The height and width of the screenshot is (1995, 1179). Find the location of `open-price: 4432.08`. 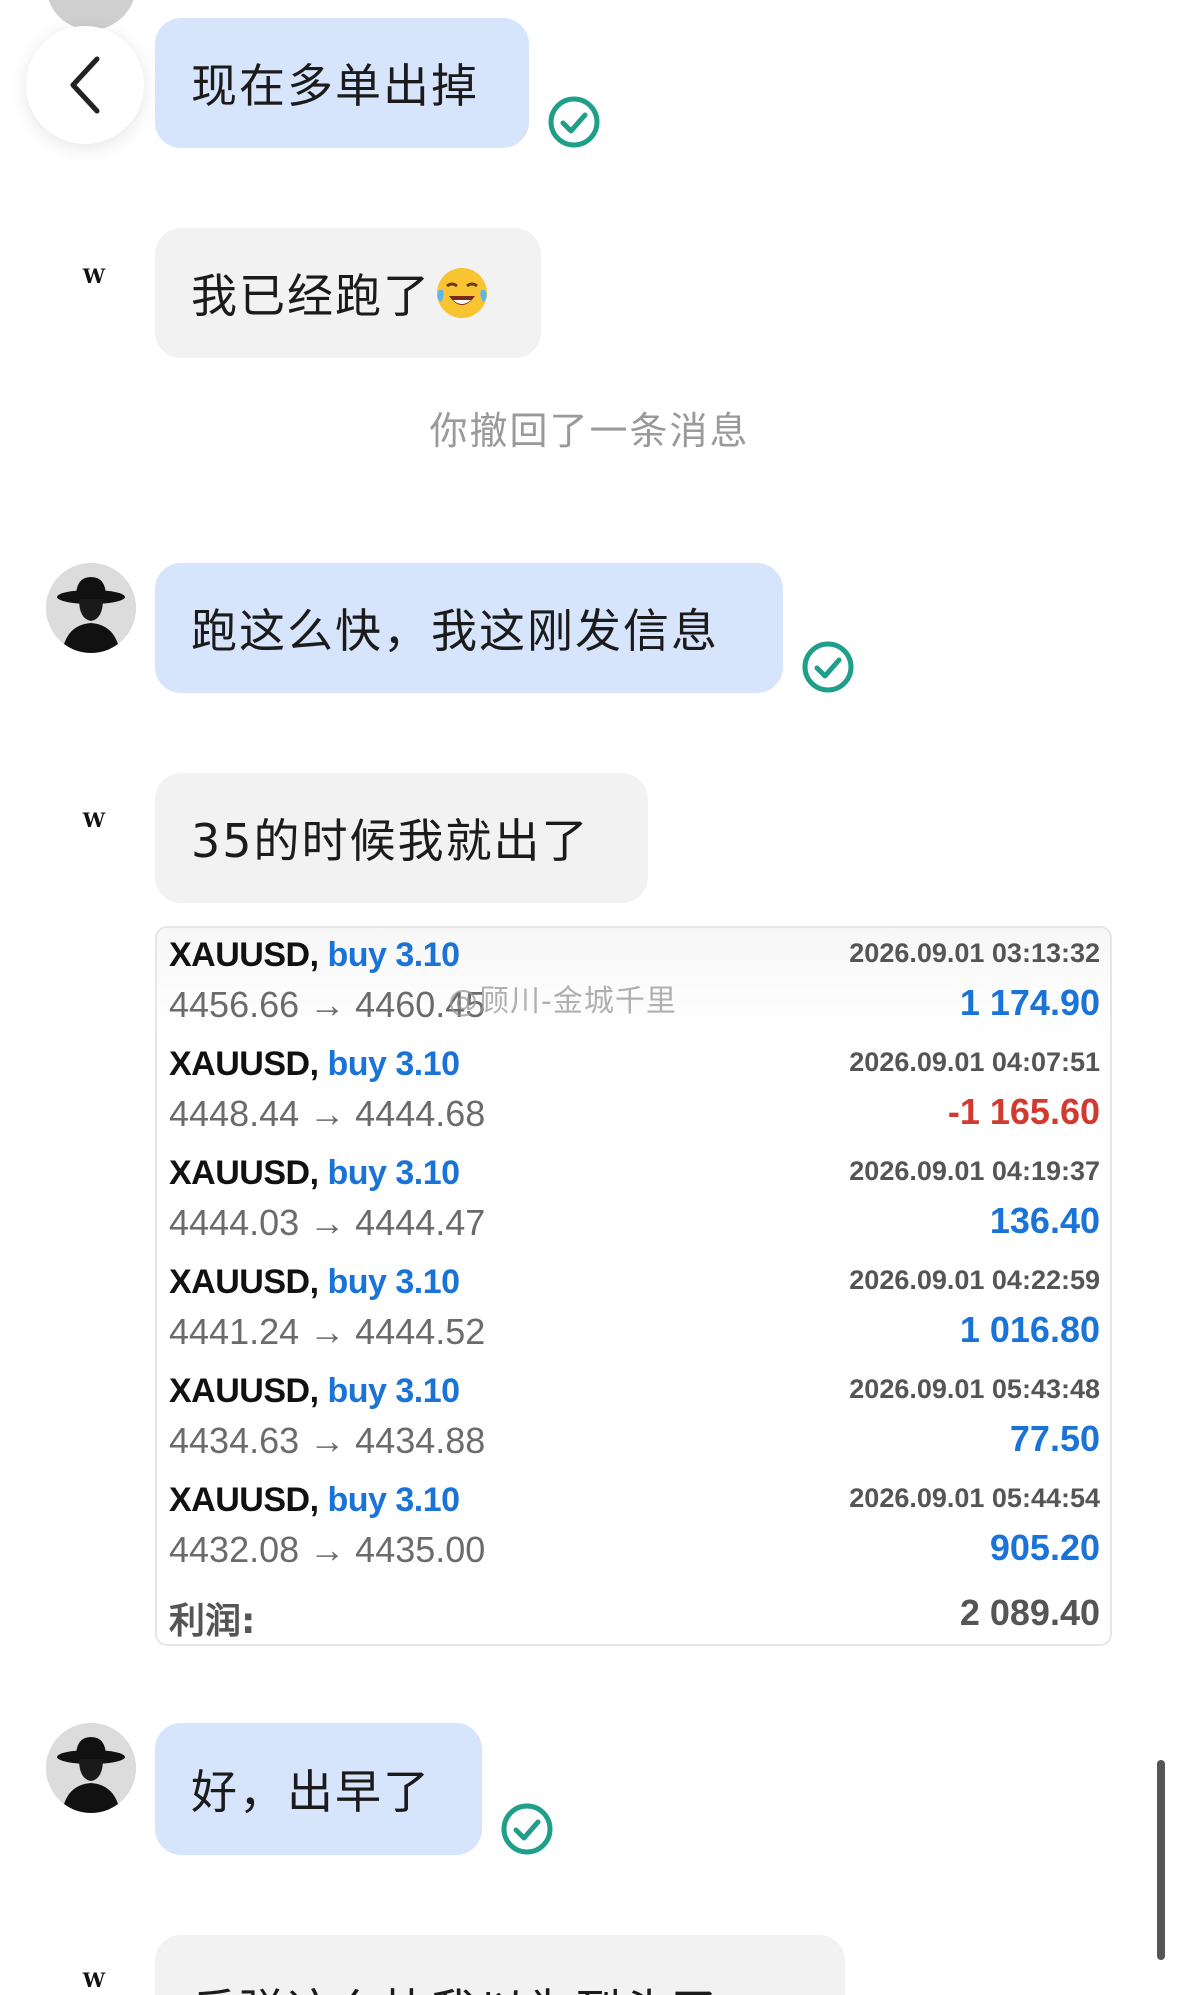

open-price: 4432.08 is located at coordinates (234, 1549).